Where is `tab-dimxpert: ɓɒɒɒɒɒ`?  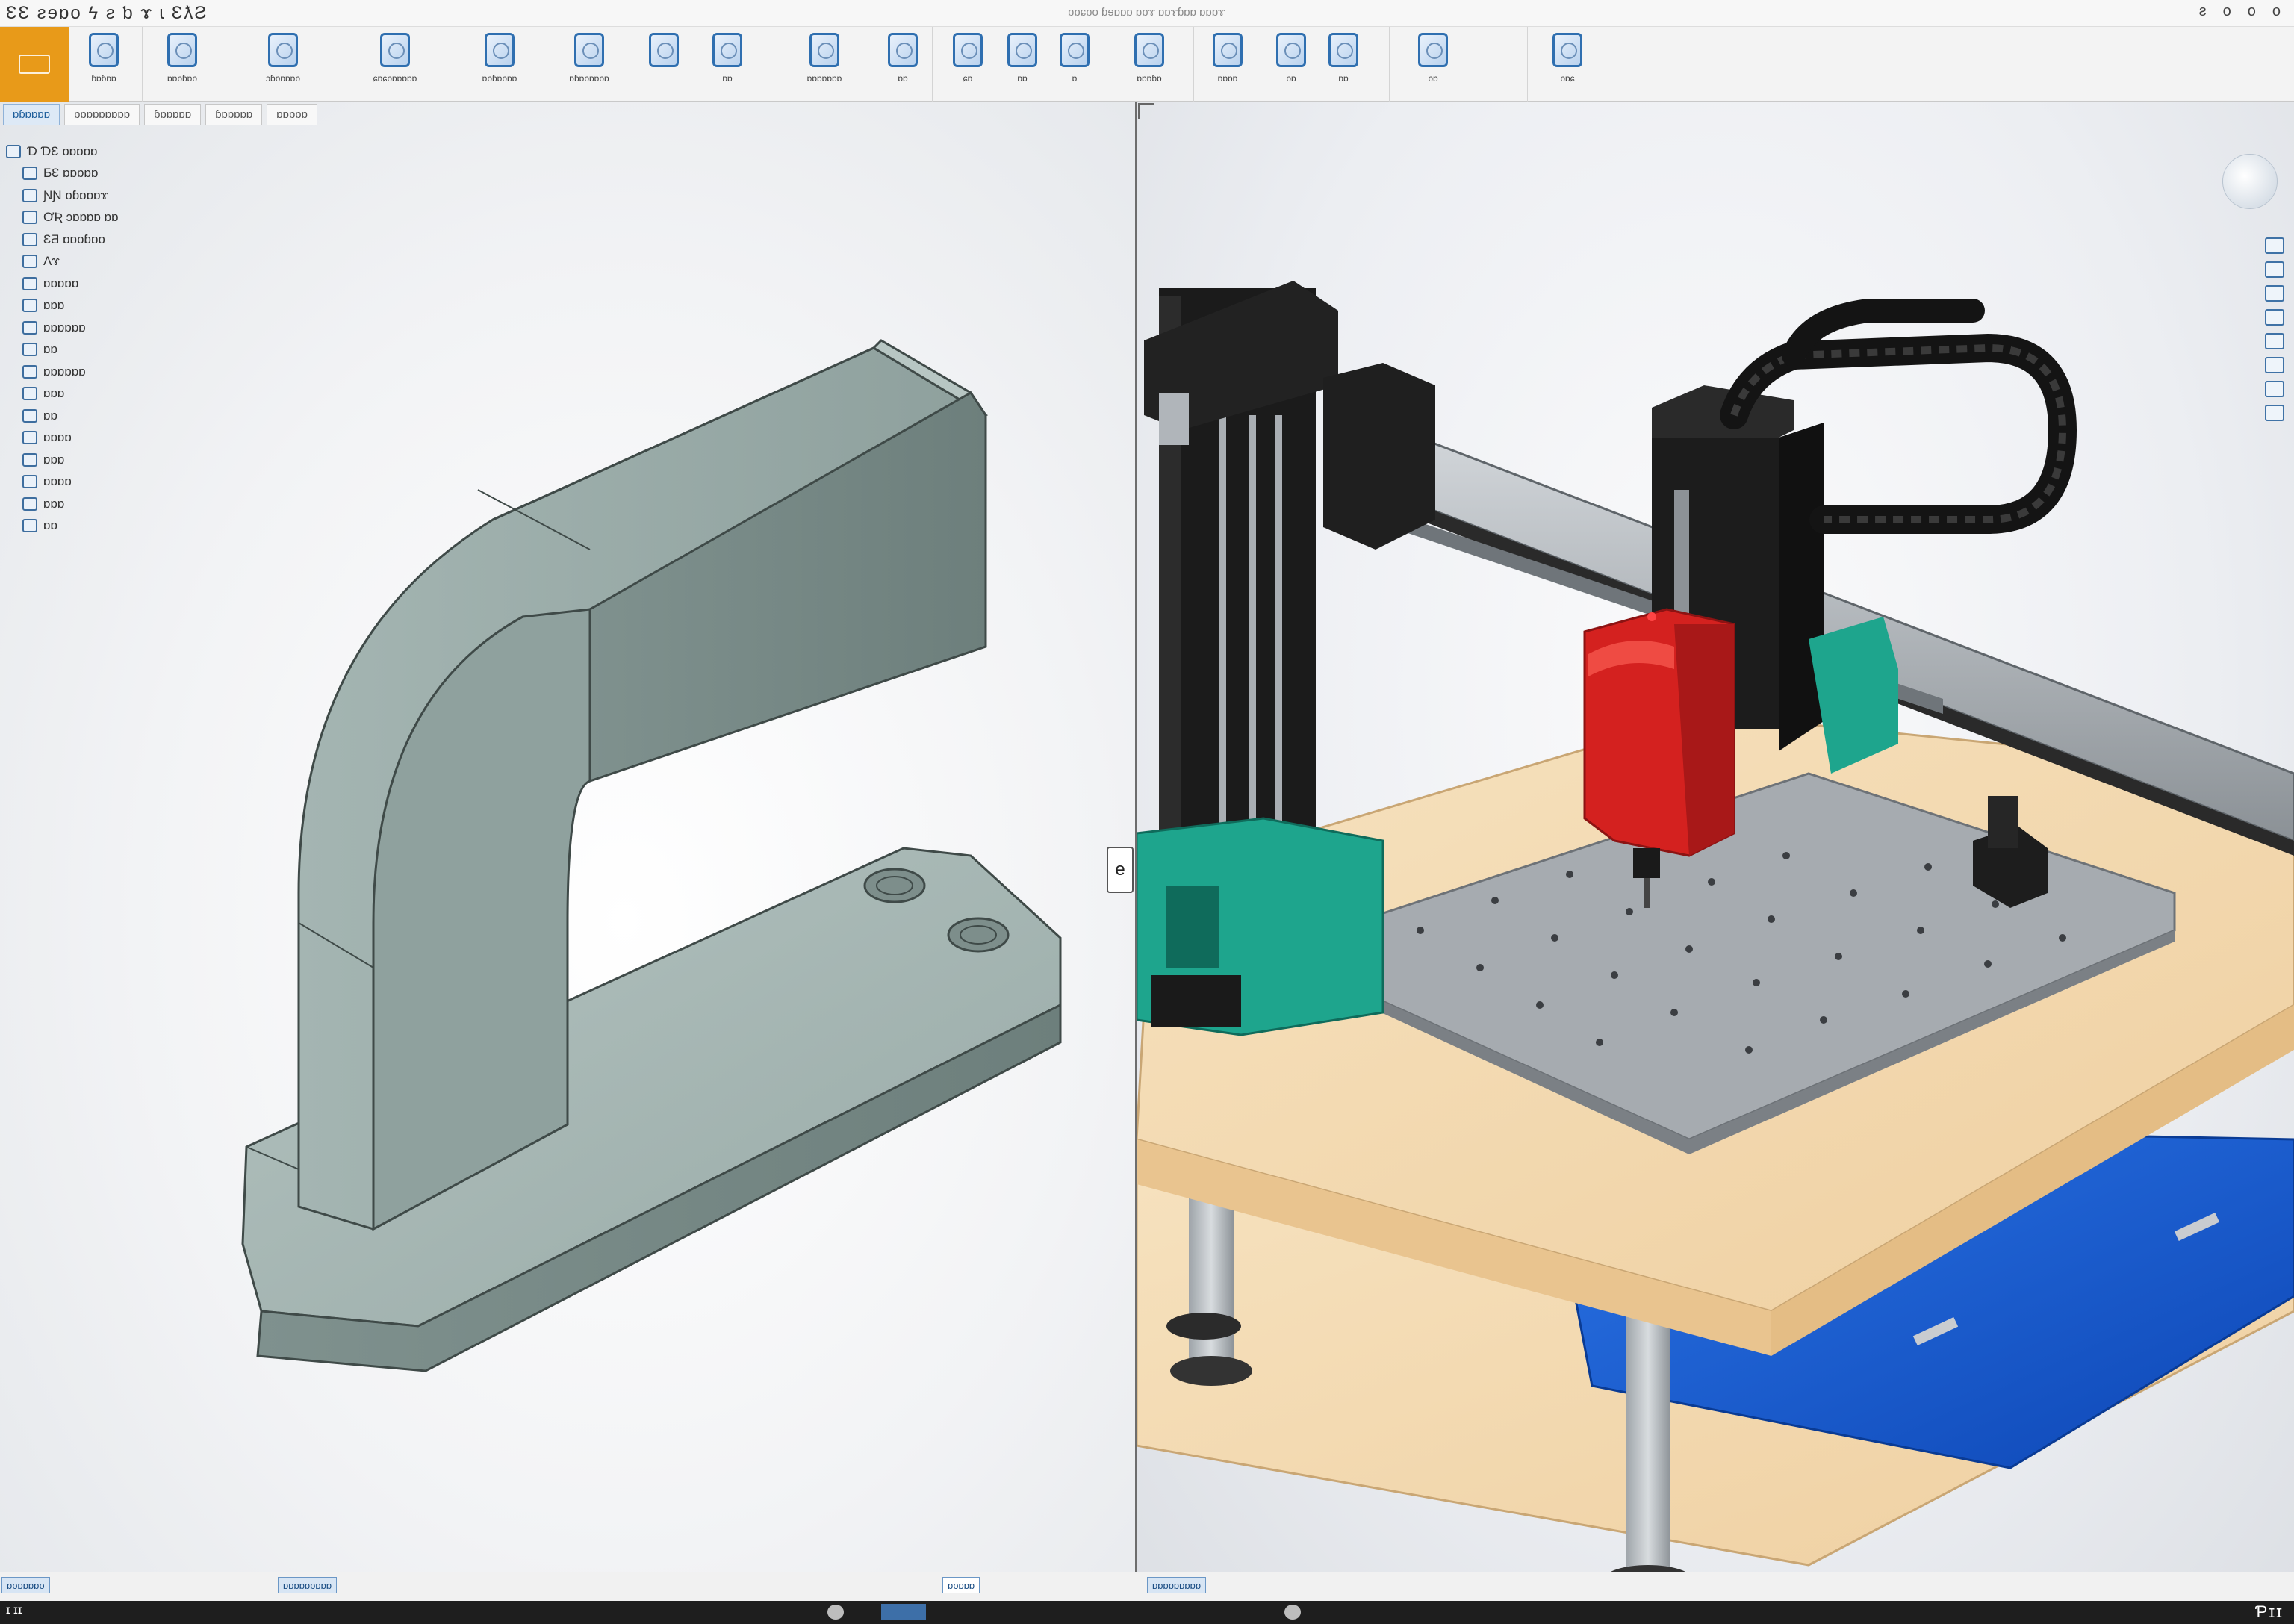 tab-dimxpert: ɓɒɒɒɒɒ is located at coordinates (234, 114).